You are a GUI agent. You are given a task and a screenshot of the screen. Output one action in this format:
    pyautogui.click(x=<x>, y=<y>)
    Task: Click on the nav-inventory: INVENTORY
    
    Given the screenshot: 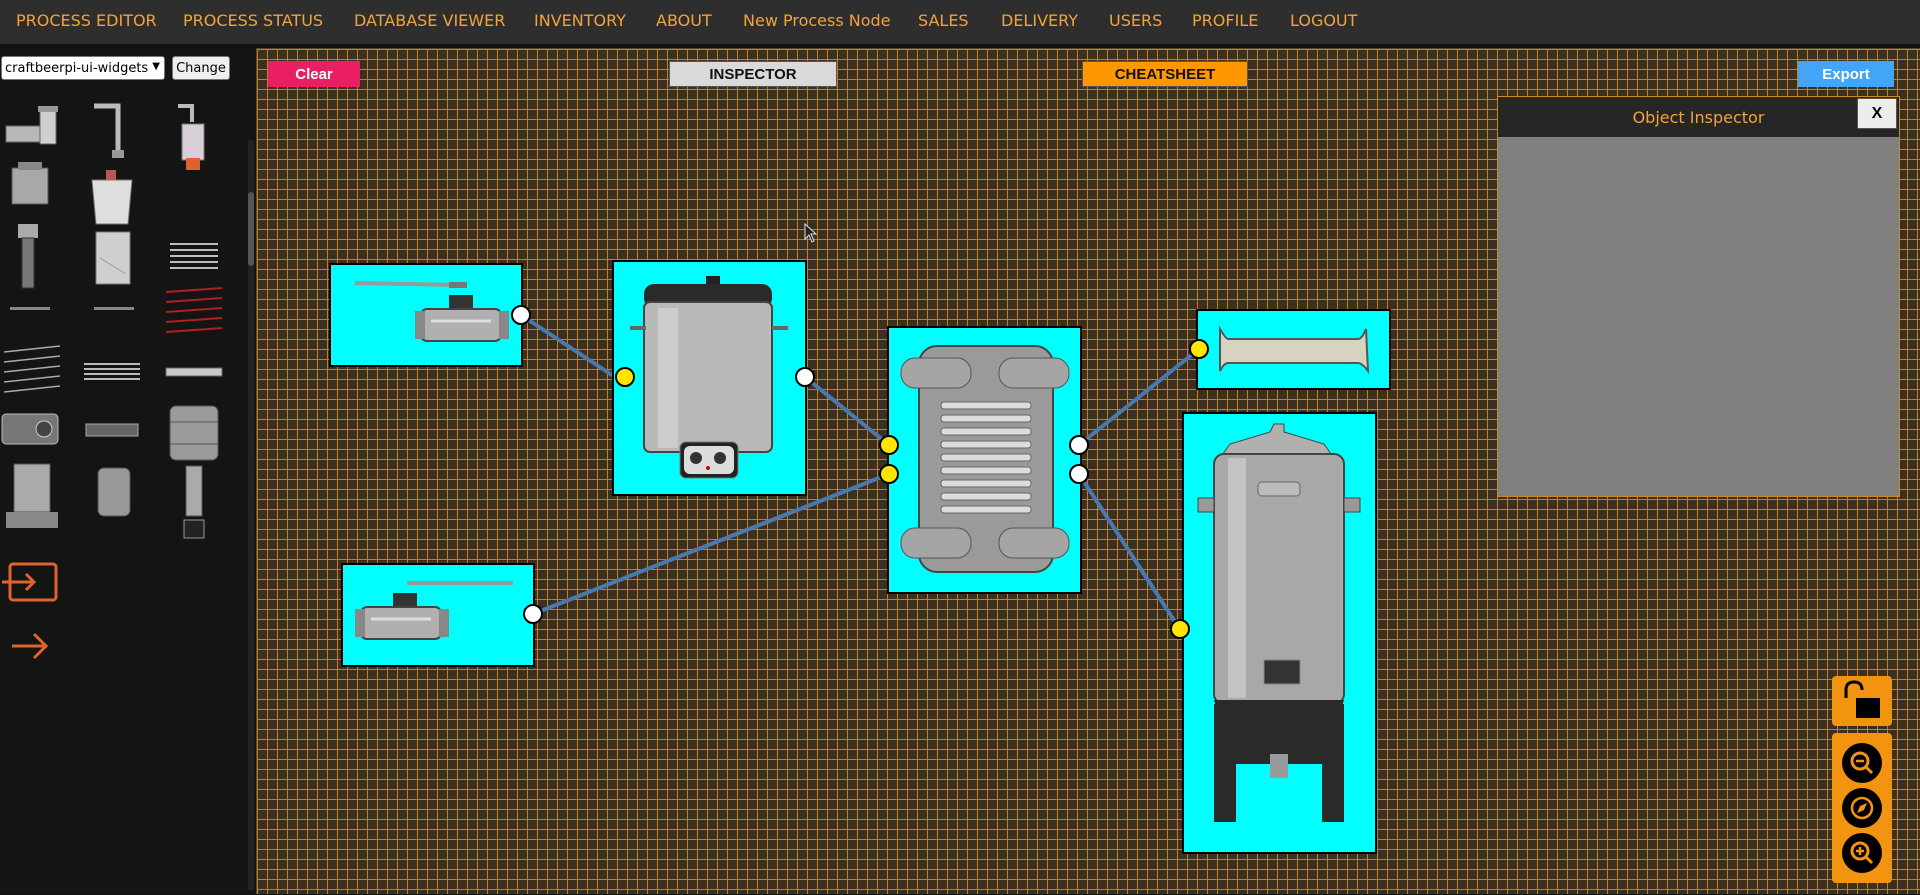 What is the action you would take?
    pyautogui.click(x=580, y=20)
    